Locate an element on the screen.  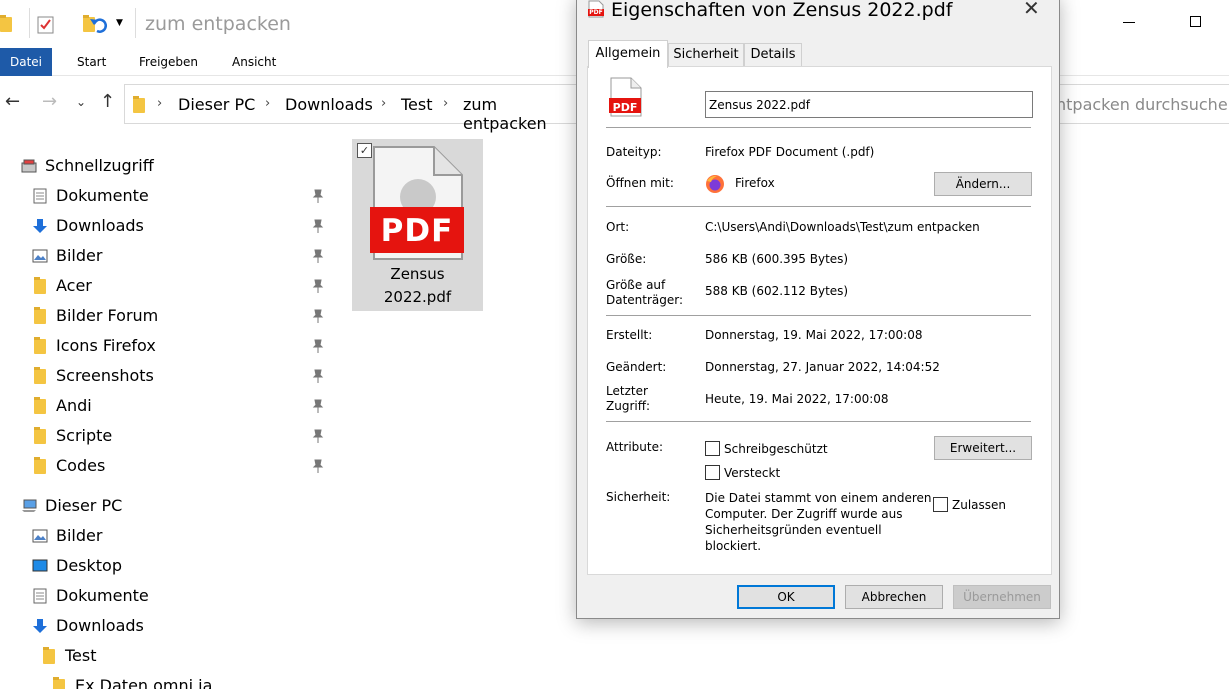
breadcrumb-downloads: Downloads is located at coordinates (329, 104).